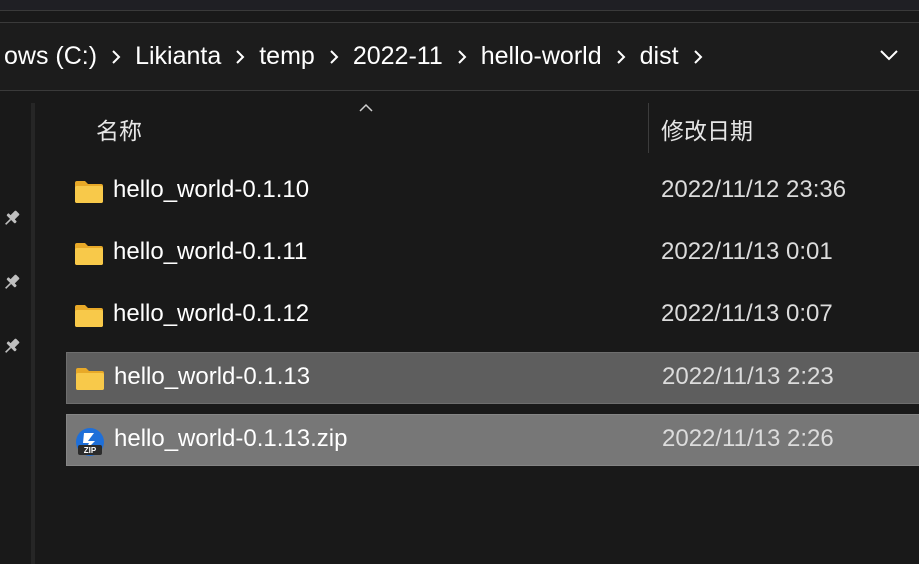 The width and height of the screenshot is (919, 564). What do you see at coordinates (459, 5) in the screenshot?
I see `title-bar-strip` at bounding box center [459, 5].